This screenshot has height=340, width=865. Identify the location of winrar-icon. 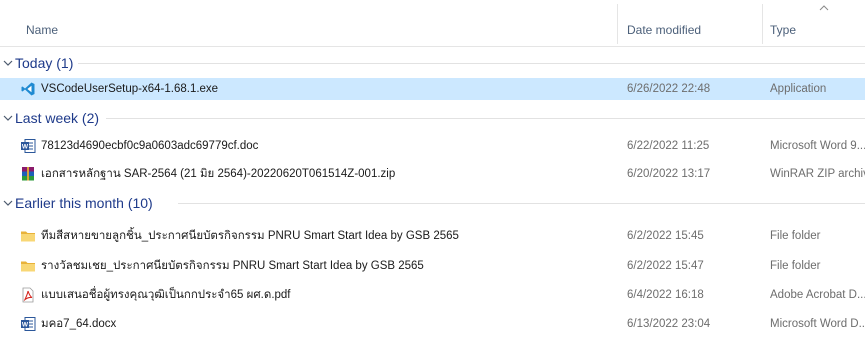
(28, 174).